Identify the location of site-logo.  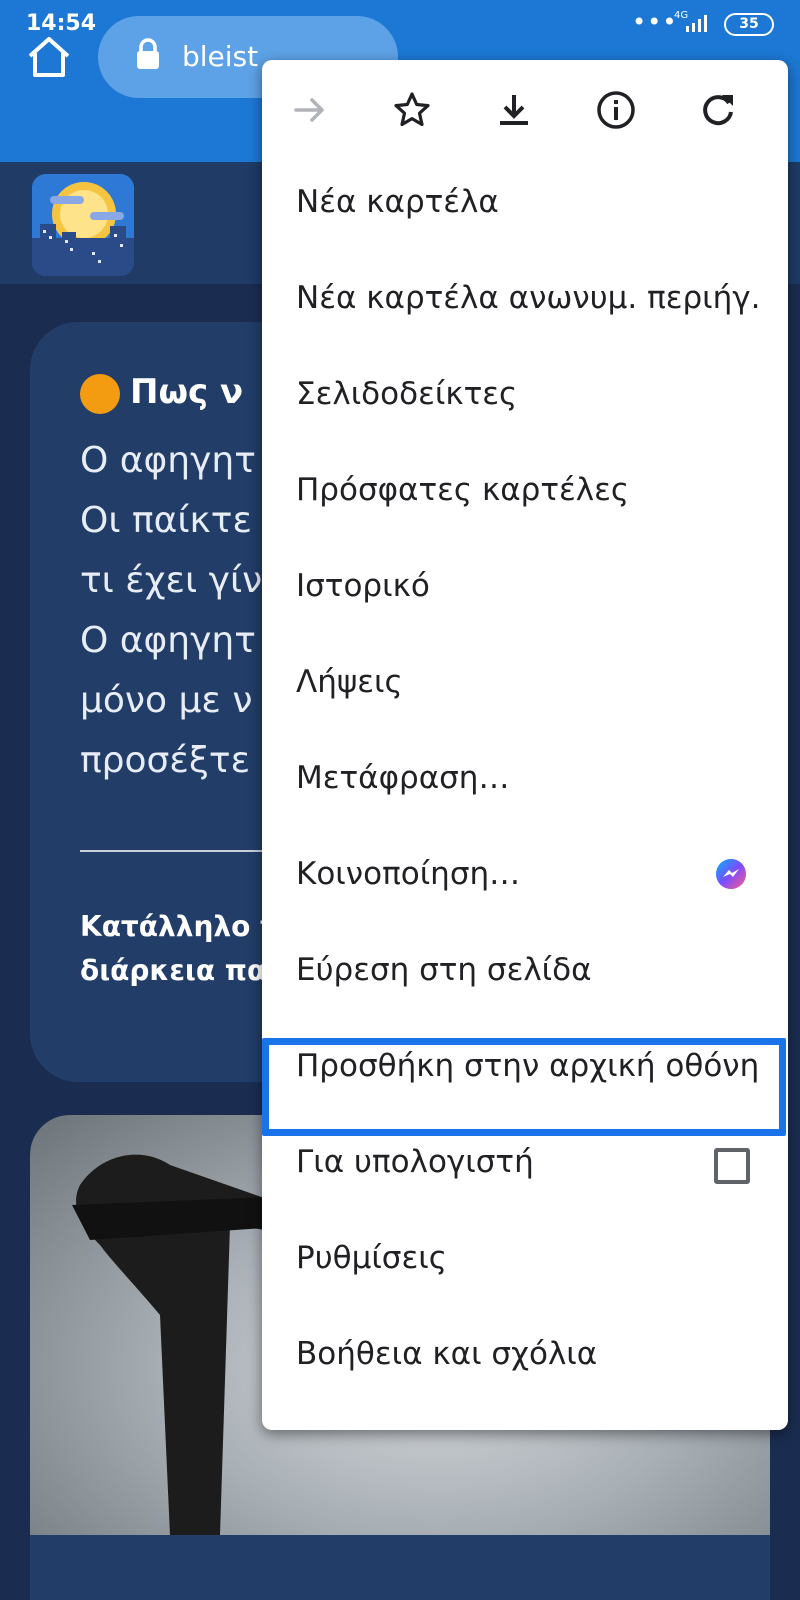
(83, 225).